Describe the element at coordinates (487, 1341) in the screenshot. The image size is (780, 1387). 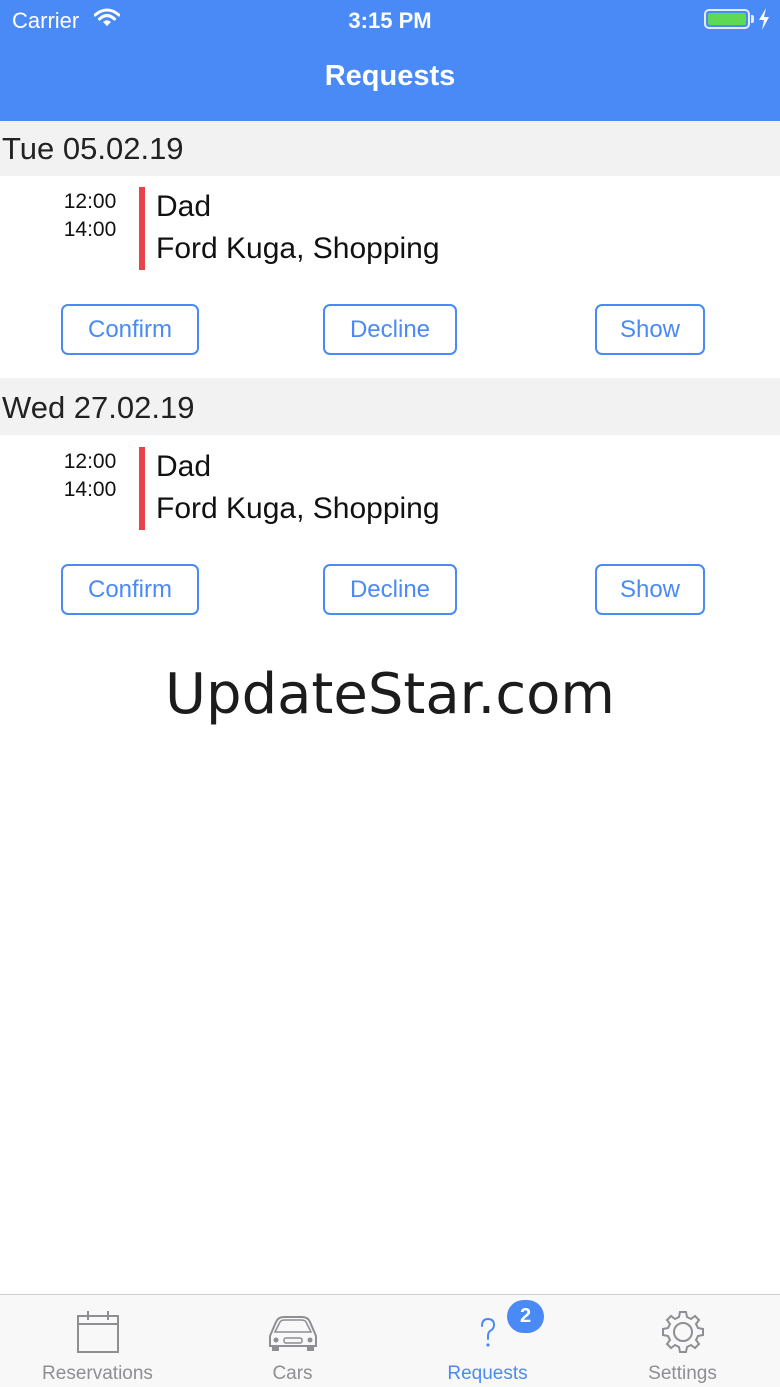
I see `tab-requests: Requests` at that location.